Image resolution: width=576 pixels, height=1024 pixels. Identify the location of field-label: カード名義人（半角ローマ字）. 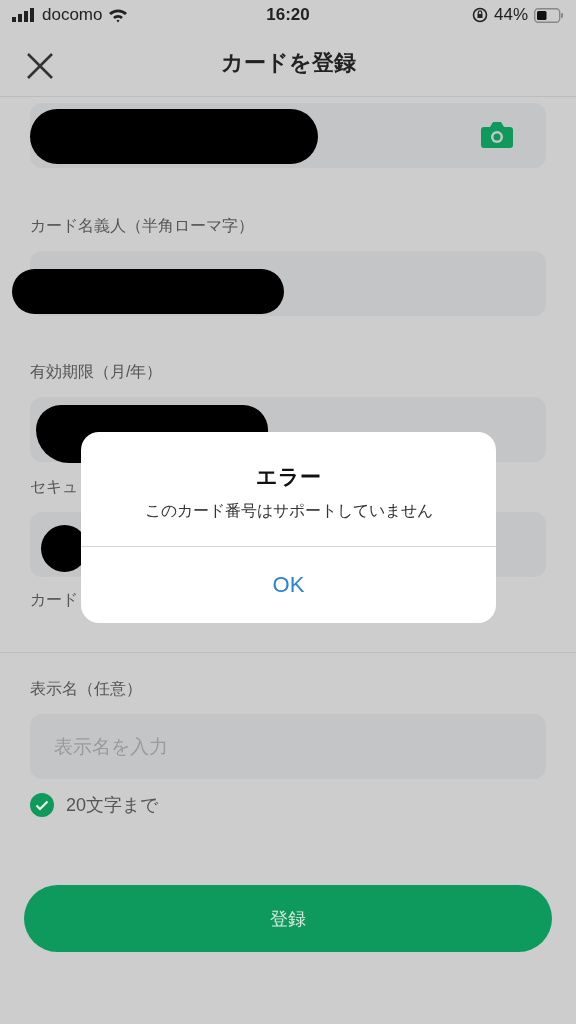
(142, 226).